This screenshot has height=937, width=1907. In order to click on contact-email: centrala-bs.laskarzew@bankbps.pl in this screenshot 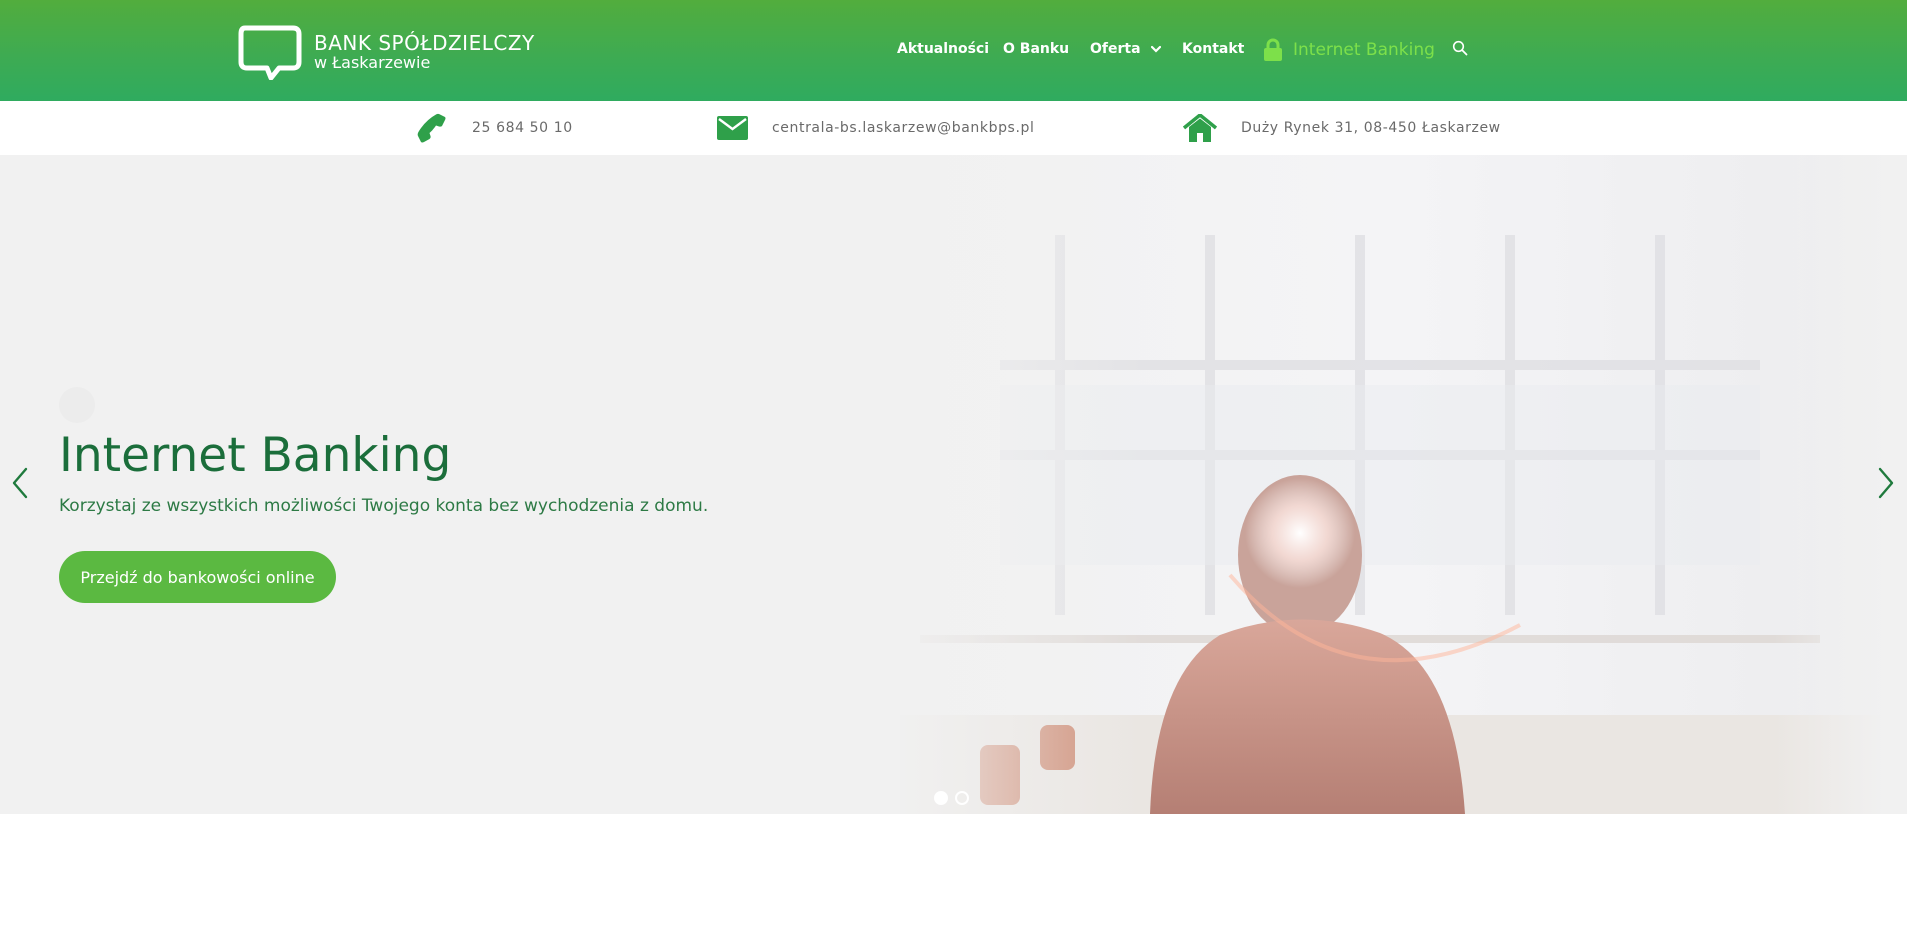, I will do `click(875, 128)`.